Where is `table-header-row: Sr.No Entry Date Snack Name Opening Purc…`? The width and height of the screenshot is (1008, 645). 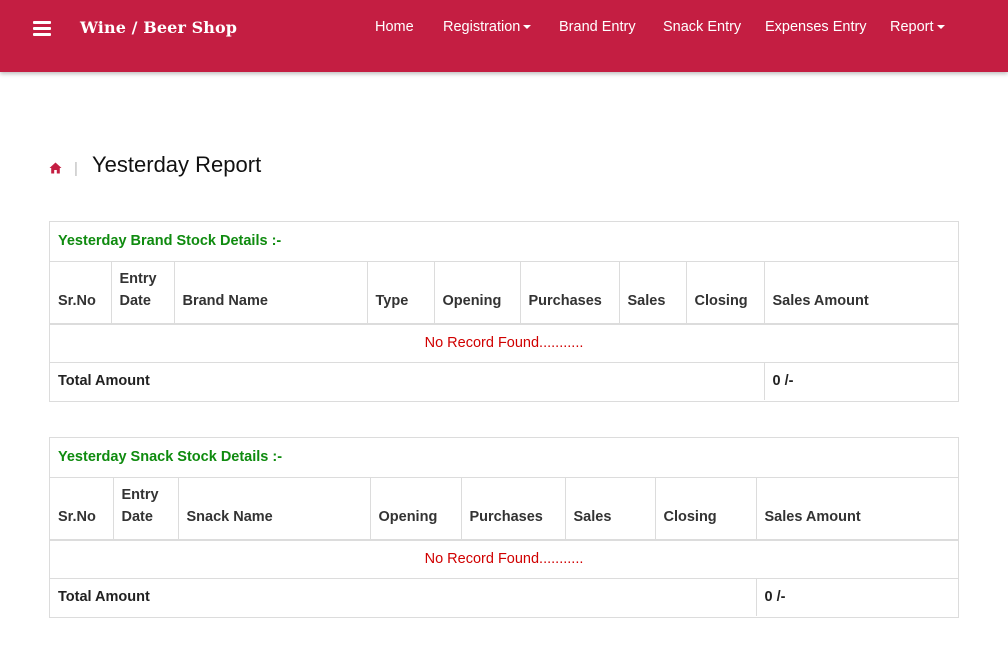 table-header-row: Sr.No Entry Date Snack Name Opening Purc… is located at coordinates (504, 509).